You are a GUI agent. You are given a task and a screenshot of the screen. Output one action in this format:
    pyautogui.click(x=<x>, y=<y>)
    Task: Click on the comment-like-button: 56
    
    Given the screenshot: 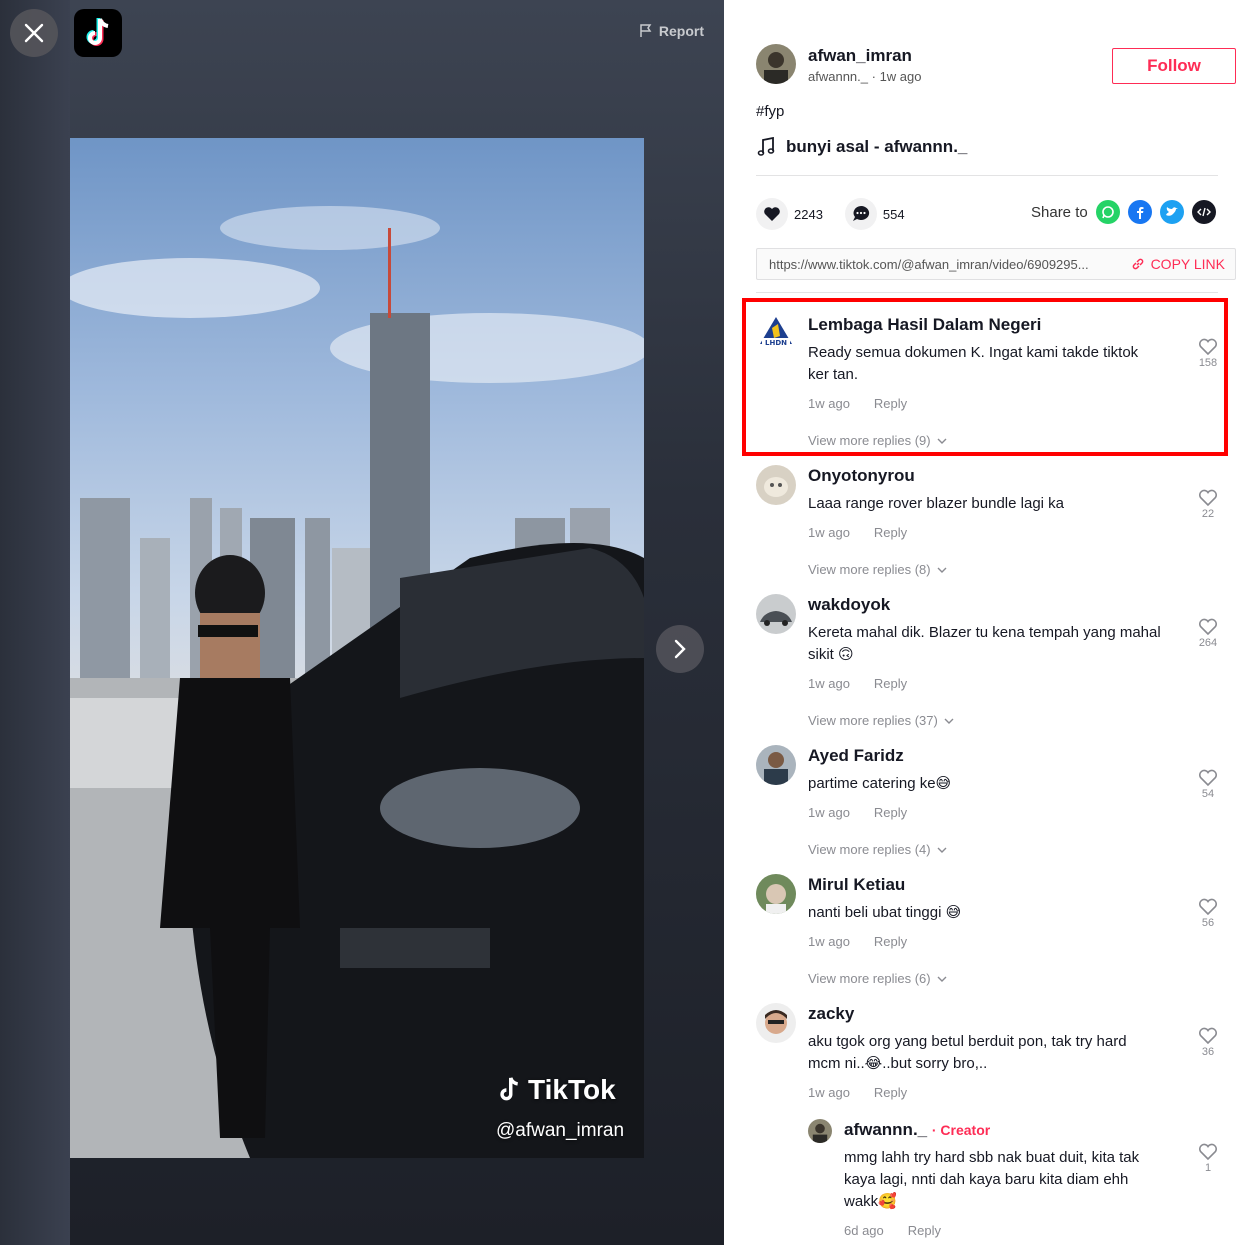 What is the action you would take?
    pyautogui.click(x=1208, y=913)
    